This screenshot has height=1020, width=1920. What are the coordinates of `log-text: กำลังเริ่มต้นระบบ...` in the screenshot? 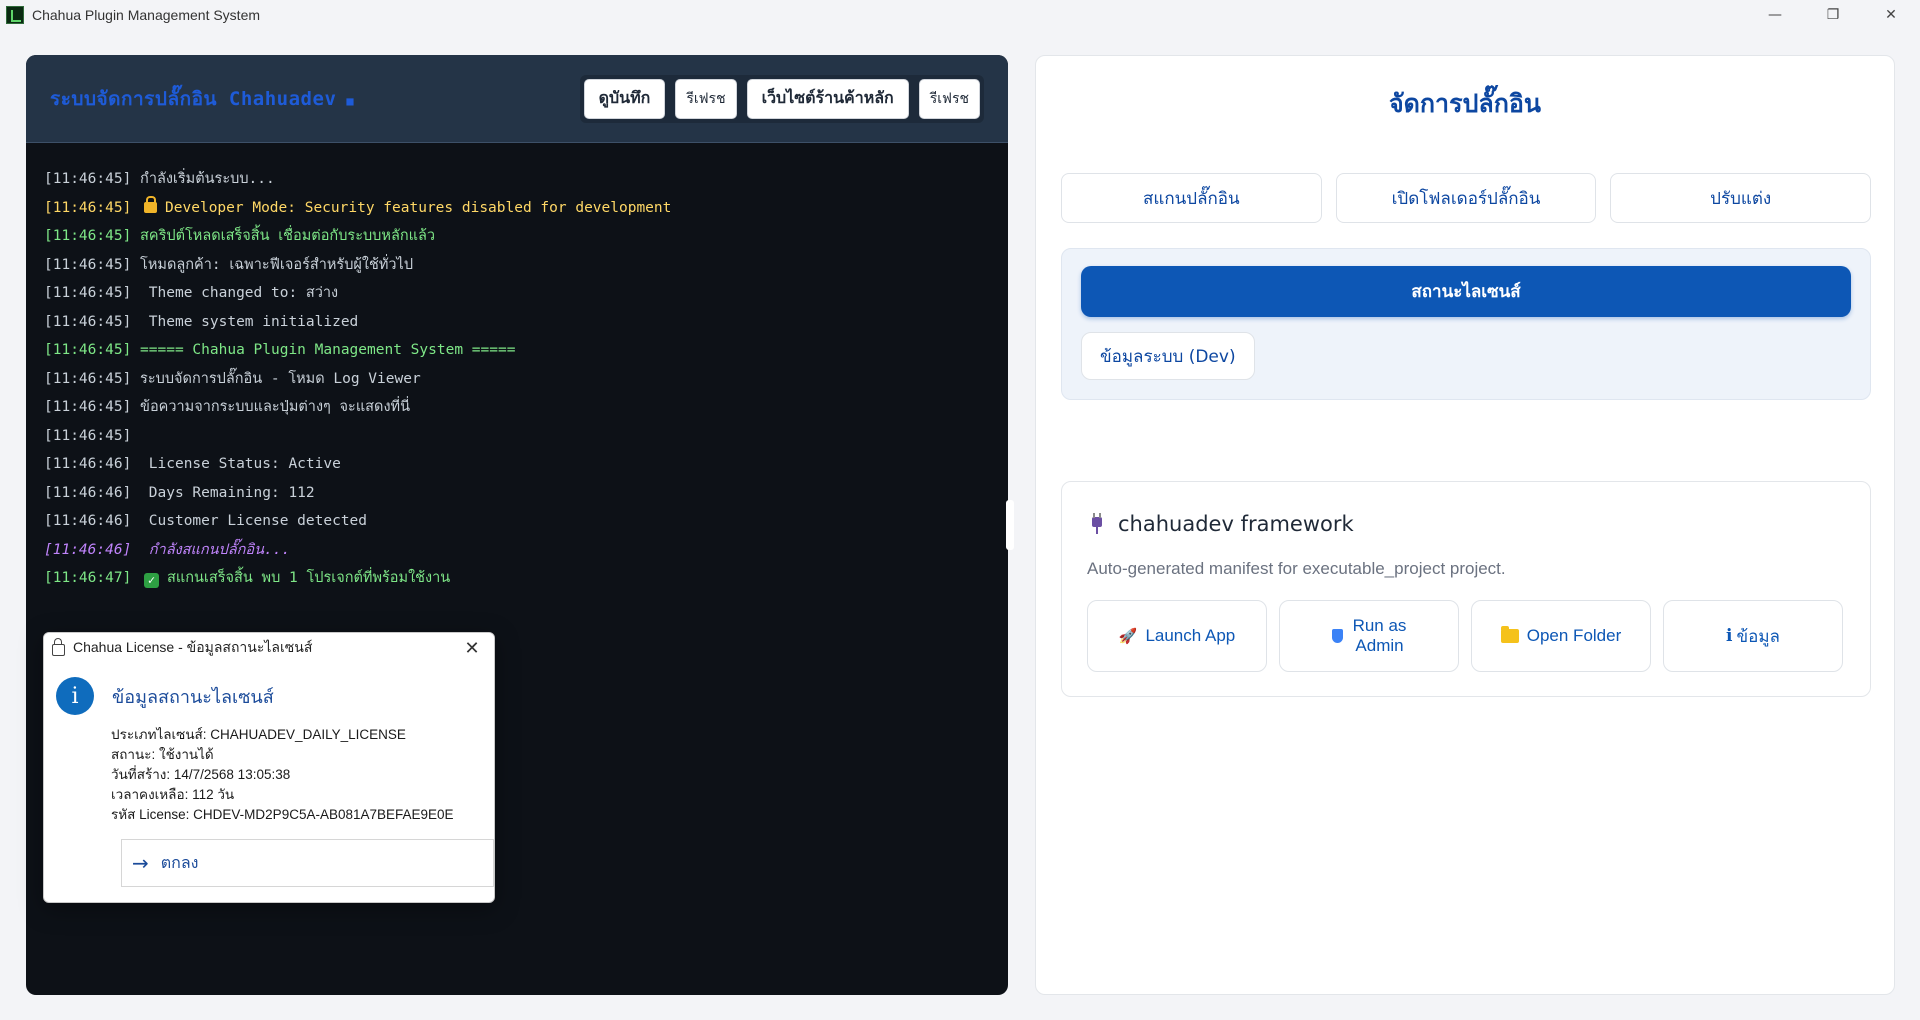 It's located at (203, 179).